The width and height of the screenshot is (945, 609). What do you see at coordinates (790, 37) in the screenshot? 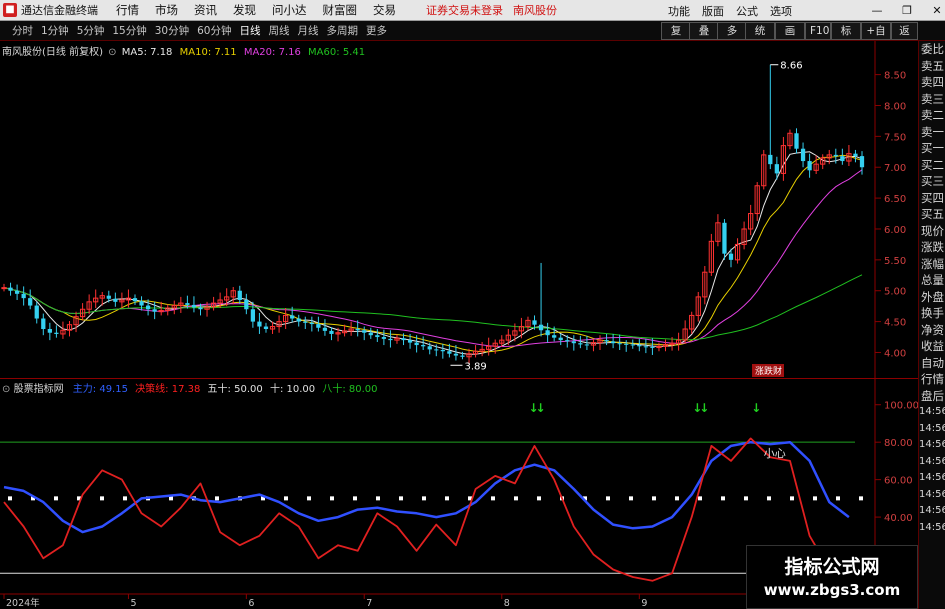
I see `draw-line-button: 画线` at bounding box center [790, 37].